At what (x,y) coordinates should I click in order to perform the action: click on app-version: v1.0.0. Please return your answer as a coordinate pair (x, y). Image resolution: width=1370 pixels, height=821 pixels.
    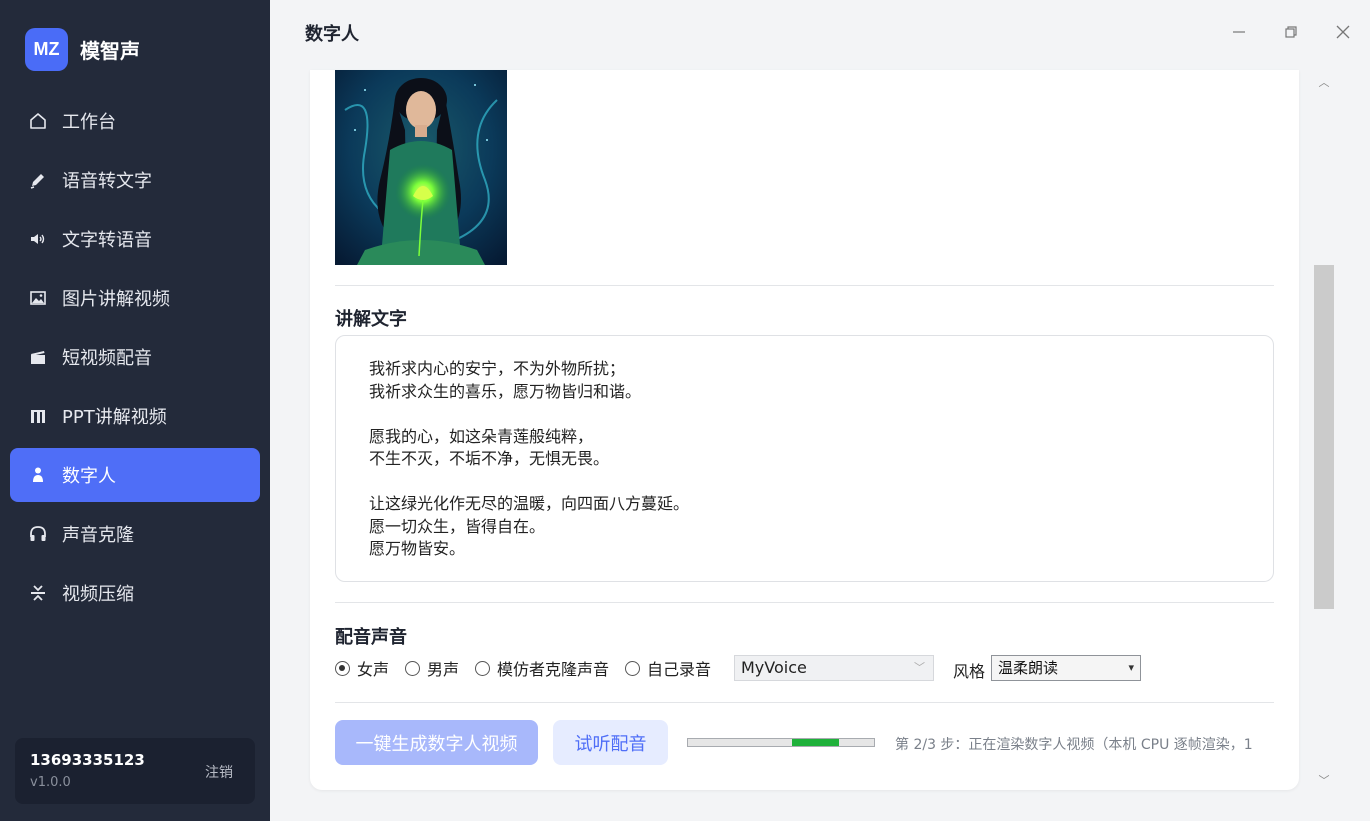
    Looking at the image, I should click on (50, 782).